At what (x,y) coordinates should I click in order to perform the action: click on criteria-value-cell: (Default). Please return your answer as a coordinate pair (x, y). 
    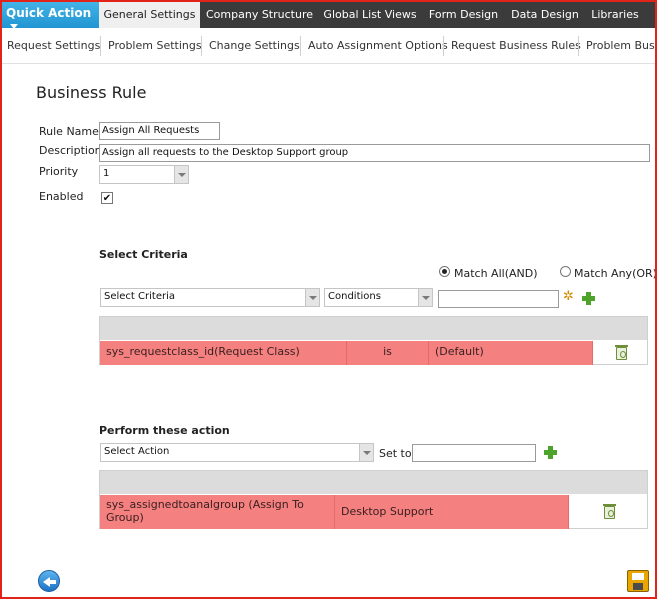
    Looking at the image, I should click on (511, 353).